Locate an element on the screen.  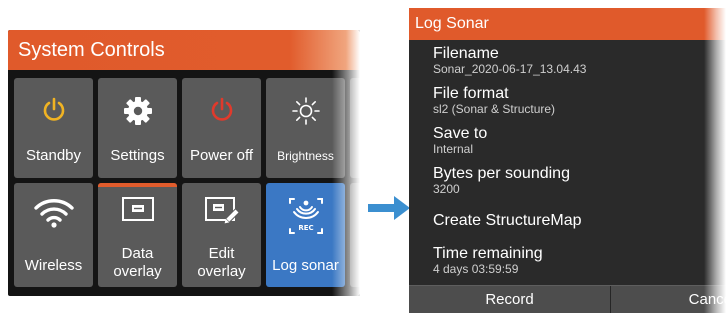
filename-label: Filename is located at coordinates (466, 53).